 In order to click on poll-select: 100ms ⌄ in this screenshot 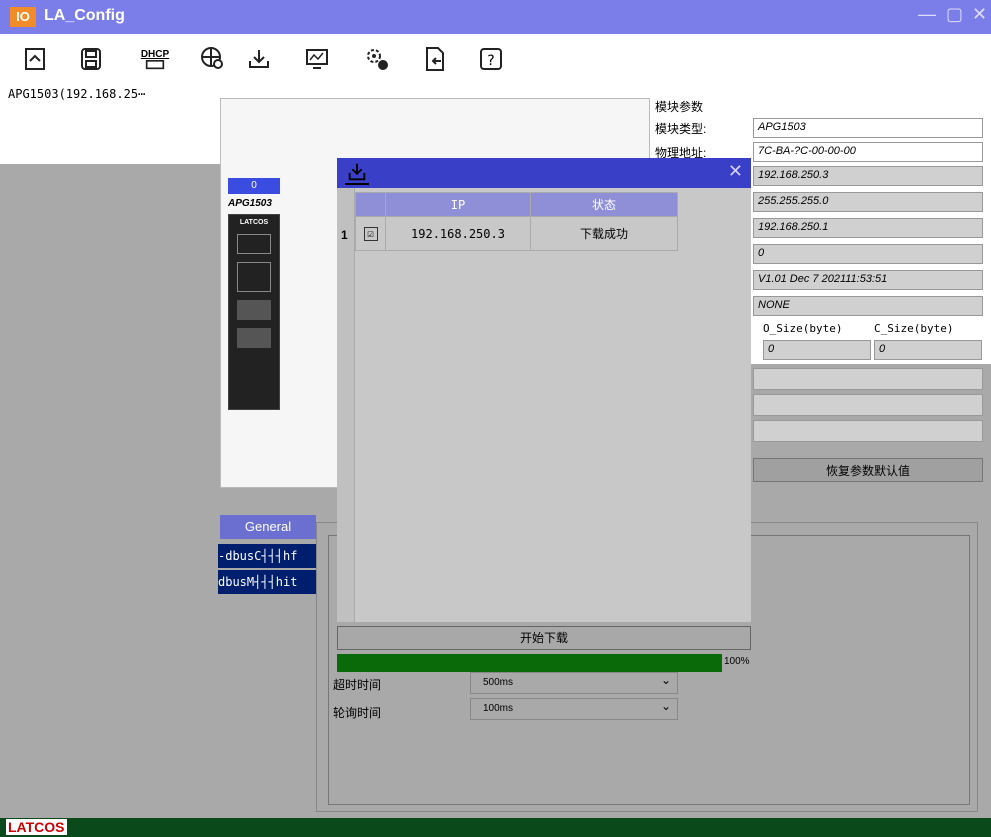, I will do `click(574, 709)`.